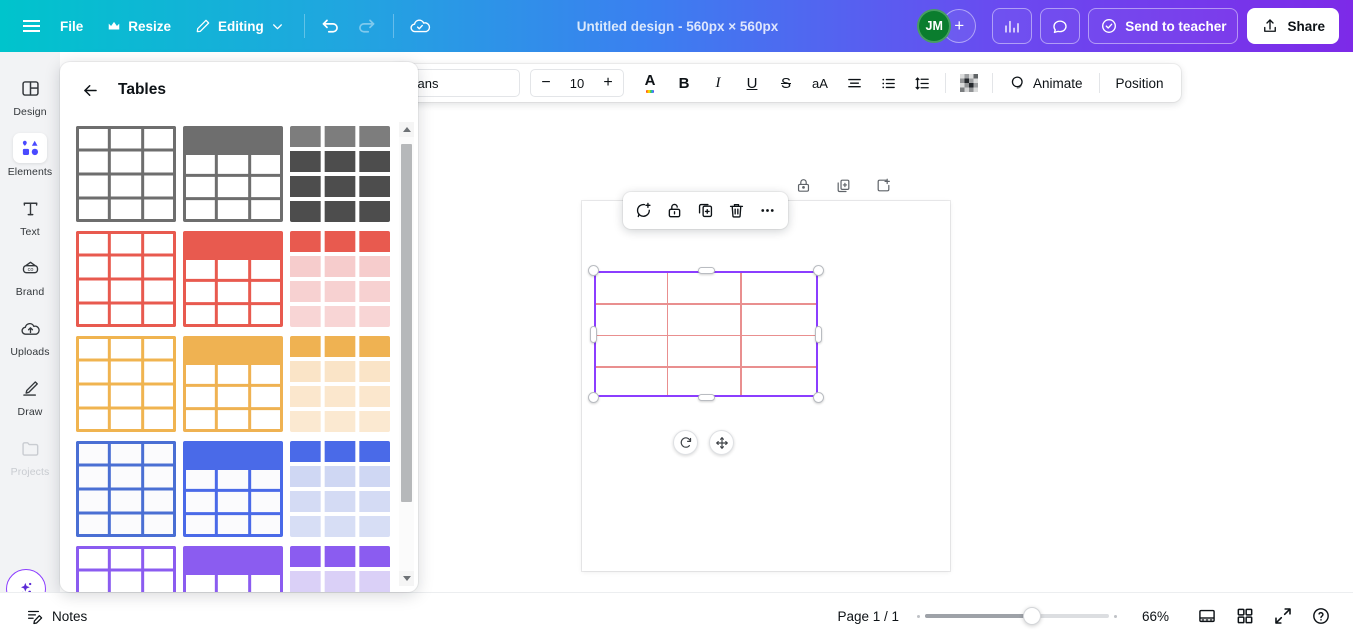  I want to click on duplicate-page-icon, so click(843, 185).